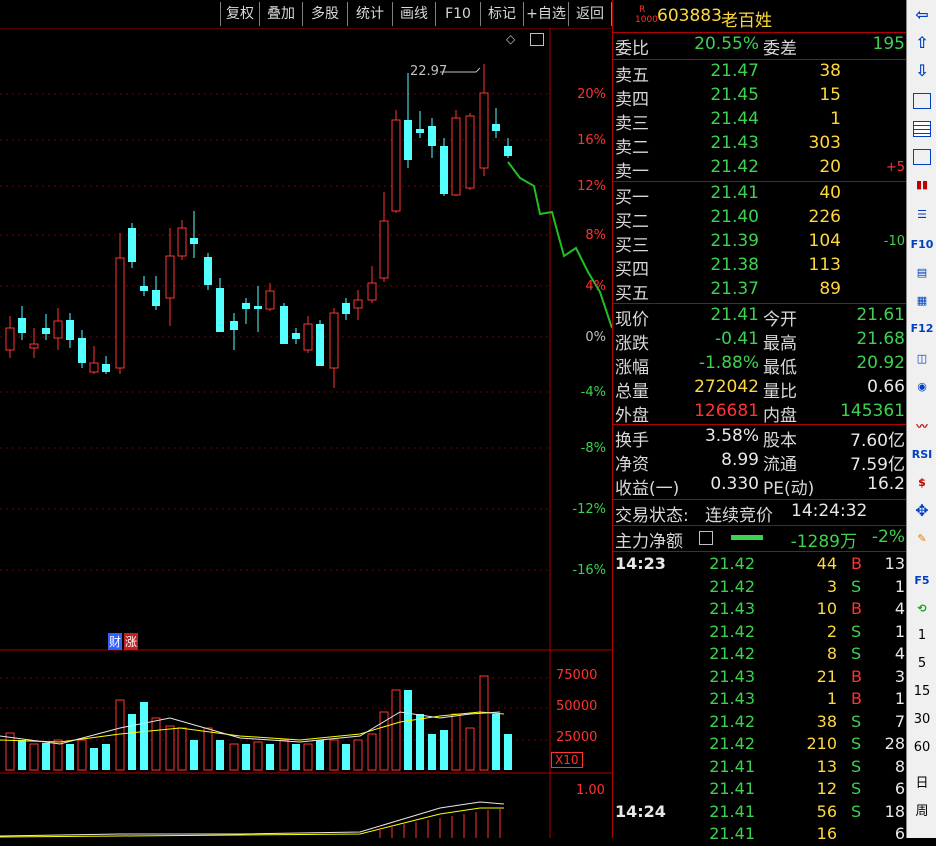 The image size is (936, 846). I want to click on rsi-icon: RSI, so click(922, 455).